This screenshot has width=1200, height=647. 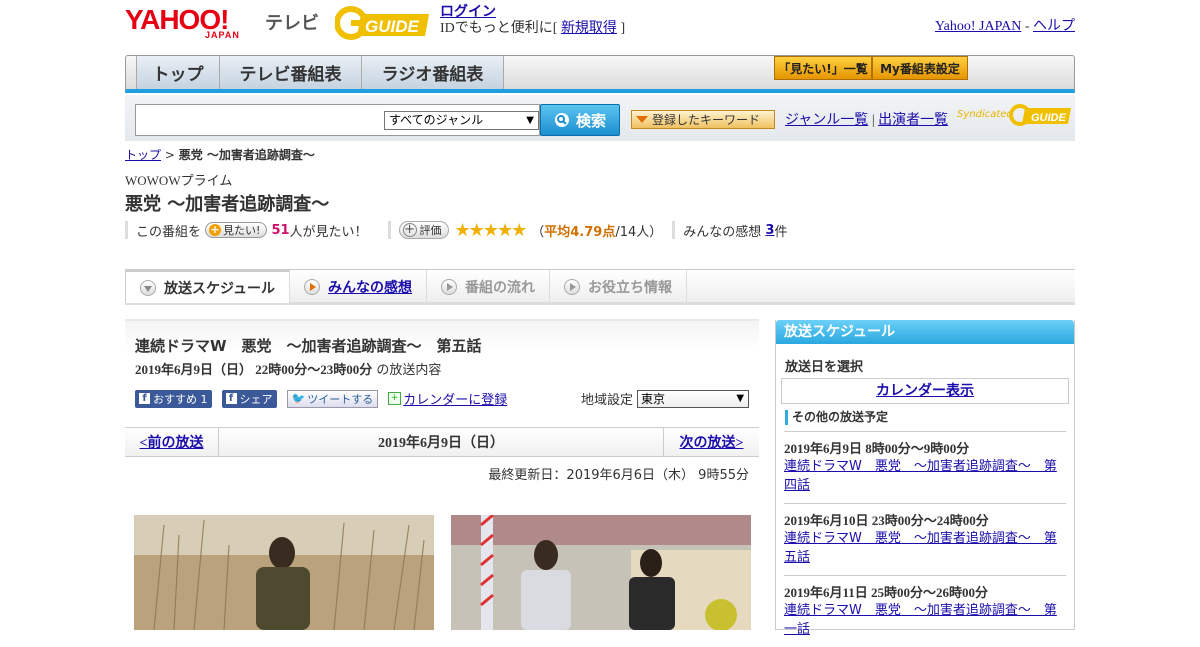 I want to click on my-schedule-button: My番組表設定, so click(x=920, y=68).